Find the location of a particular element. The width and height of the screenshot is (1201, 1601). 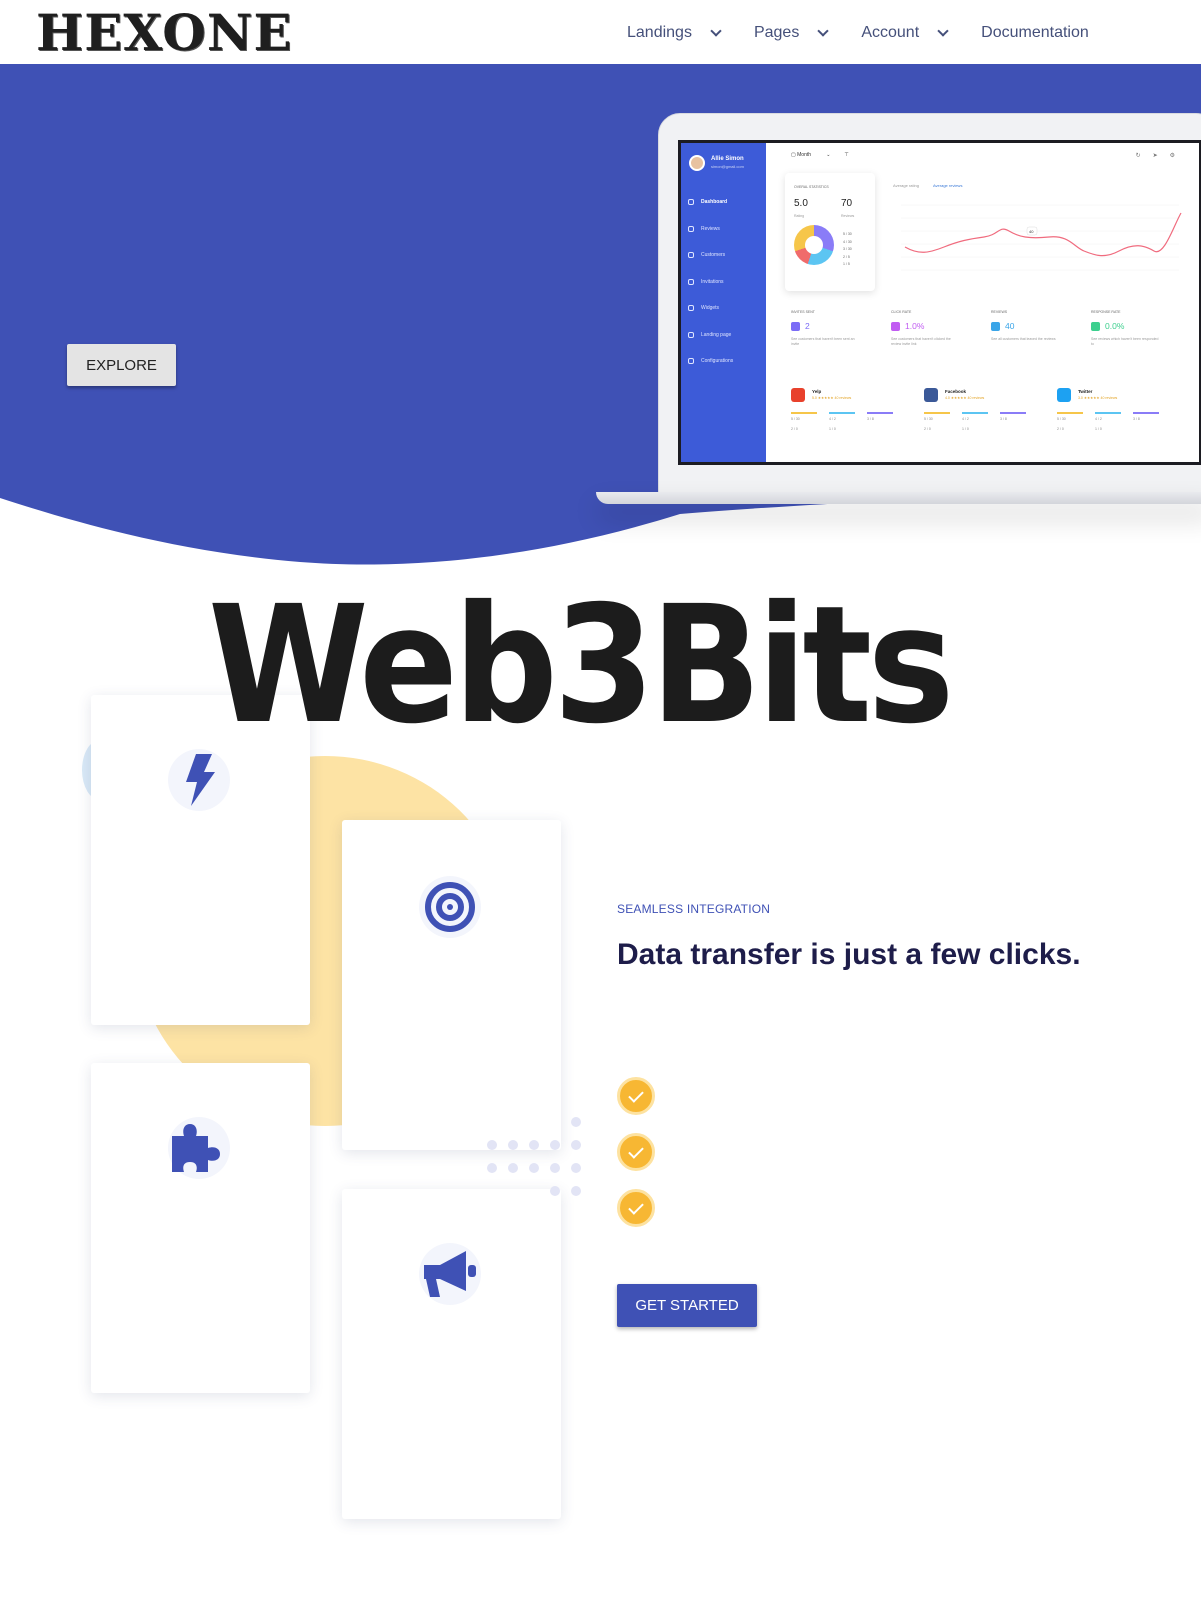

metric-value: 40 is located at coordinates (1010, 326).